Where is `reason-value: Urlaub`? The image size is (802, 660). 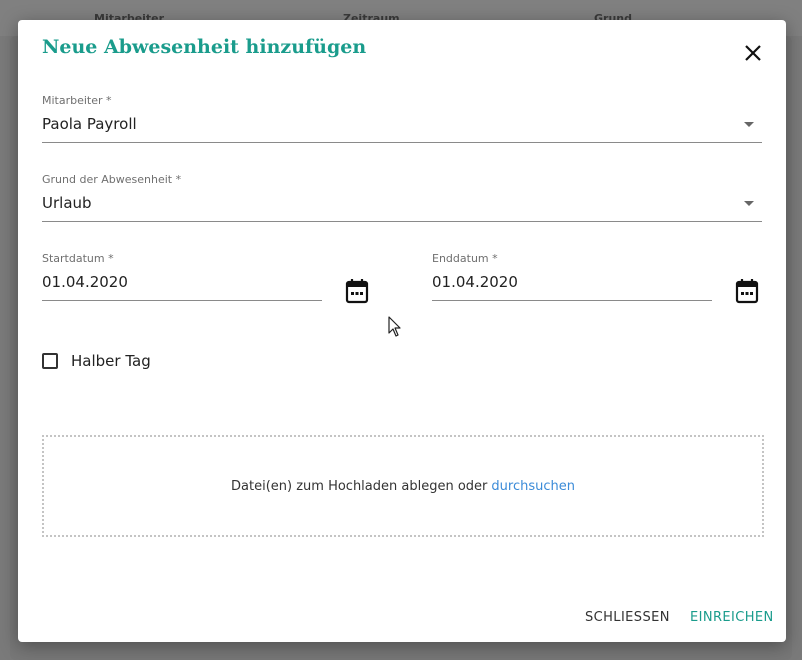 reason-value: Urlaub is located at coordinates (67, 203).